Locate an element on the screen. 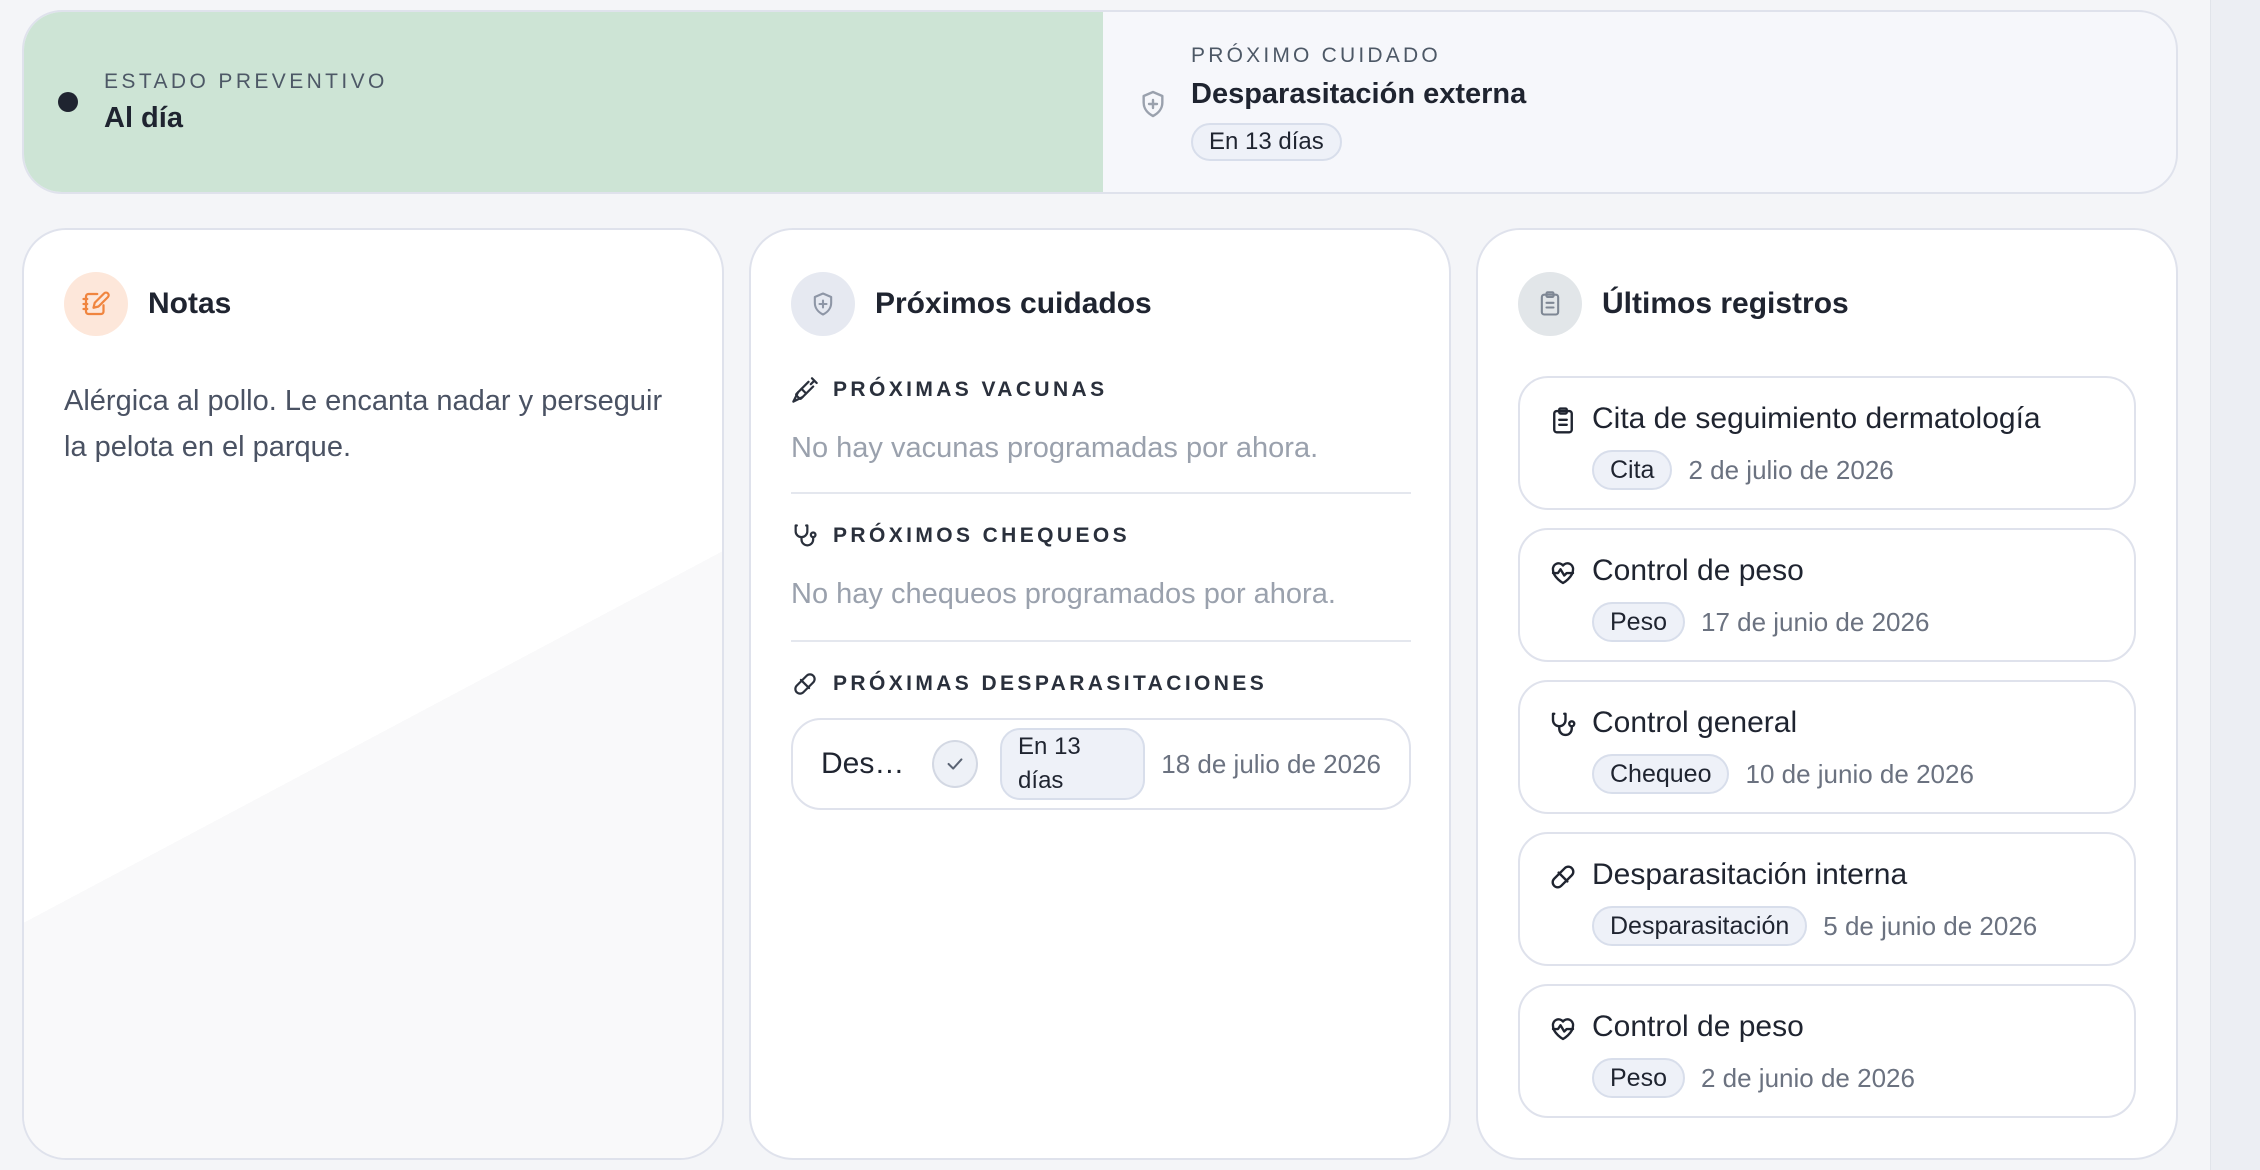  record-type-badge: Cita is located at coordinates (1632, 470).